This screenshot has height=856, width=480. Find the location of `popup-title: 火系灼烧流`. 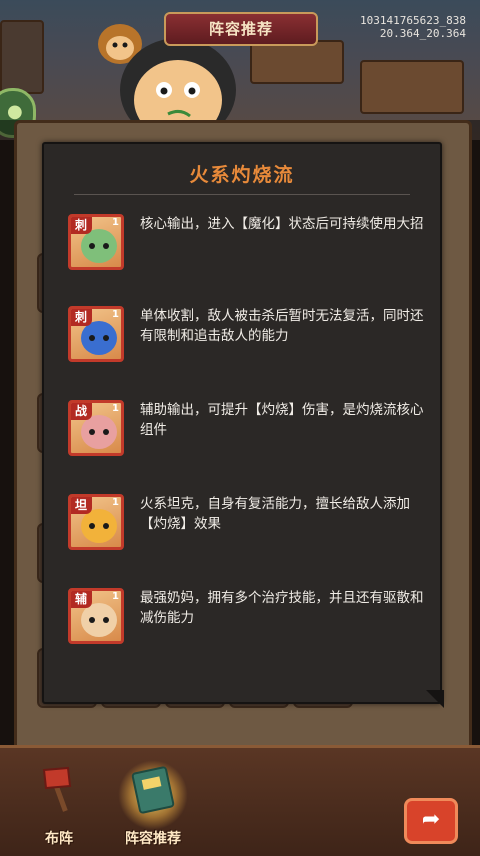

popup-title: 火系灼烧流 is located at coordinates (242, 175).